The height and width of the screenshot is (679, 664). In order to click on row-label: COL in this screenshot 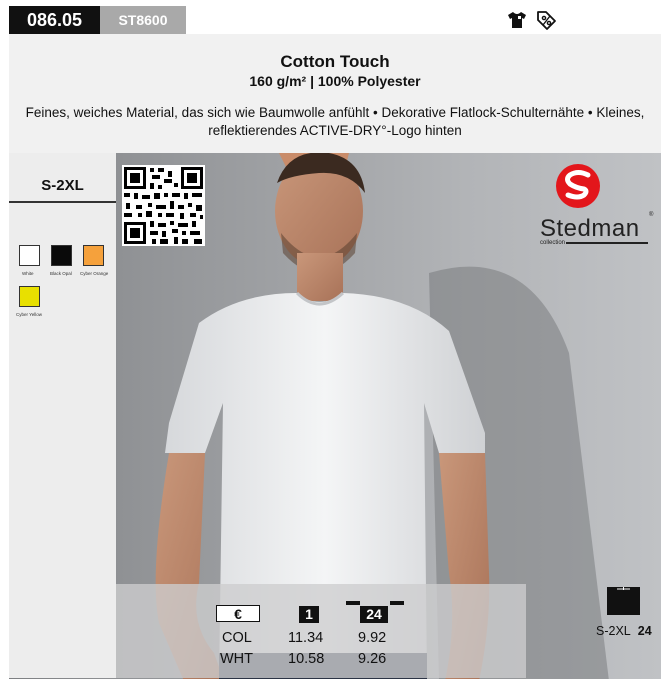, I will do `click(237, 638)`.